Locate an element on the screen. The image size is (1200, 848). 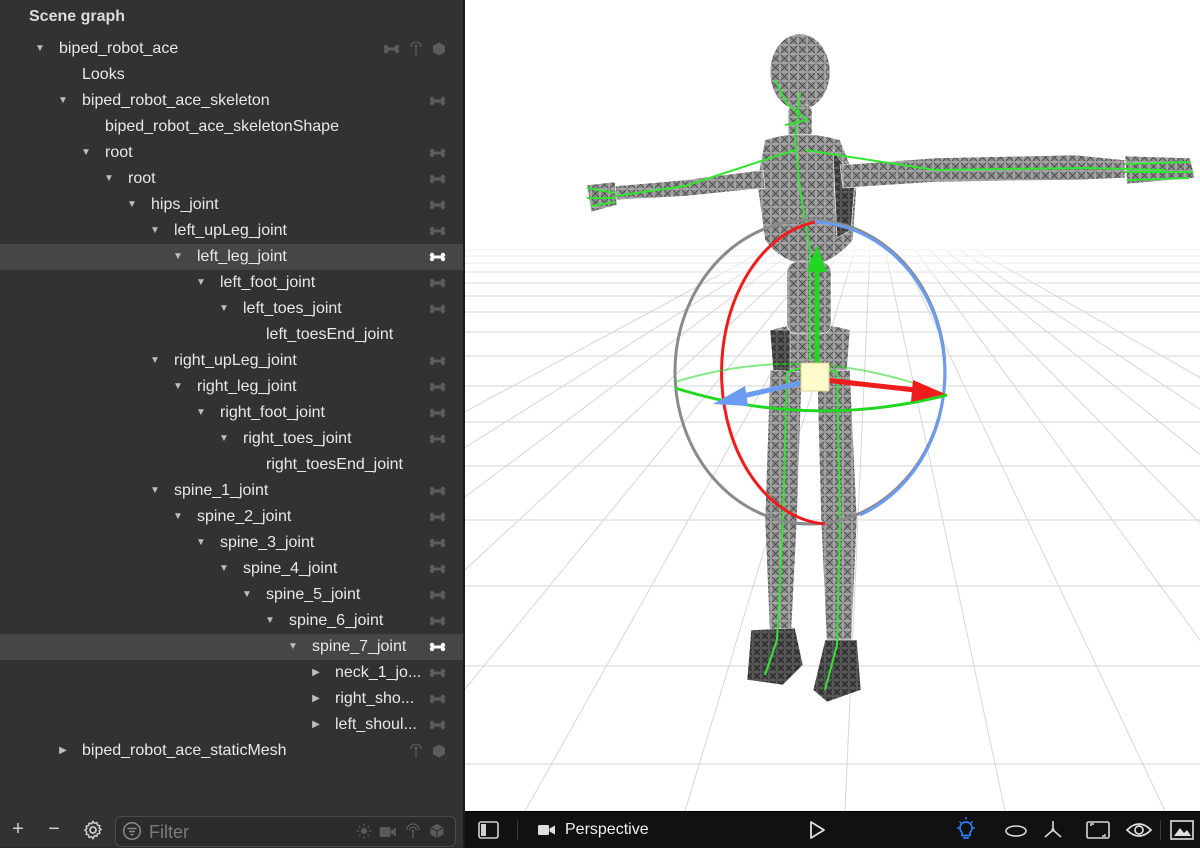
broadcast-icon is located at coordinates (413, 831).